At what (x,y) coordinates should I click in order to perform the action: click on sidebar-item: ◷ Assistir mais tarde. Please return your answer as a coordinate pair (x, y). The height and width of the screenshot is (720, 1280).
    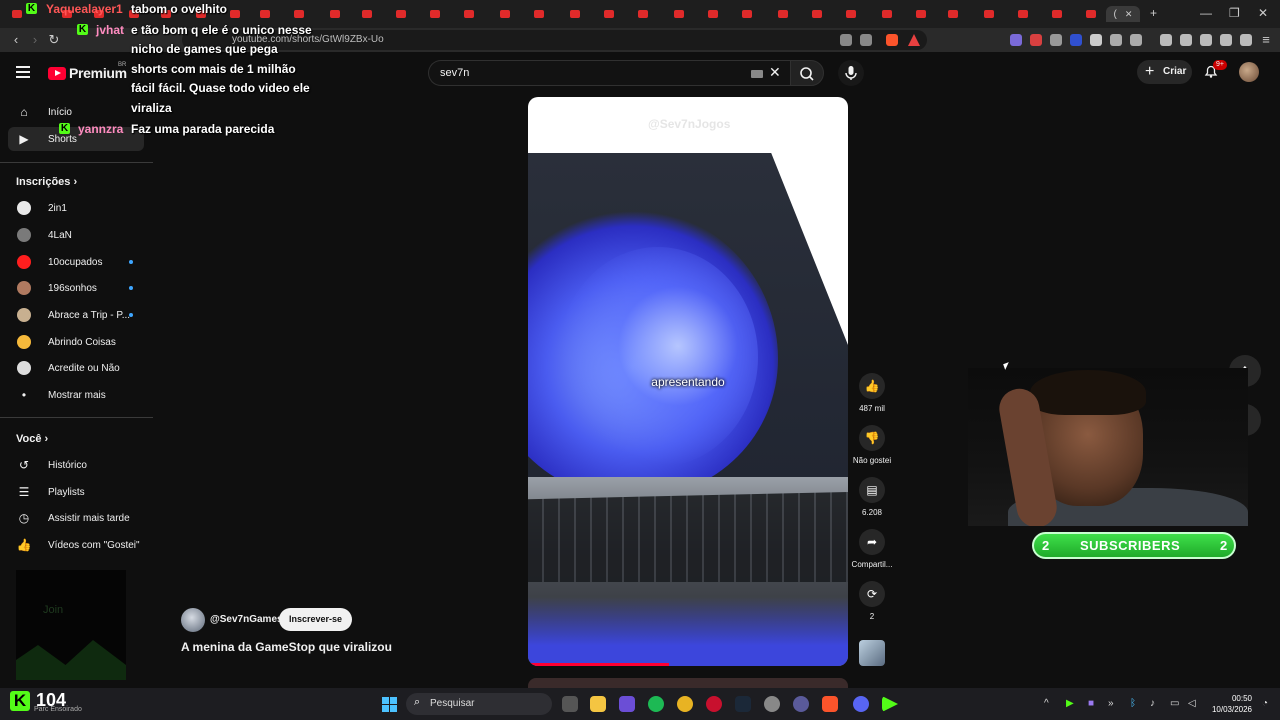
    Looking at the image, I should click on (72, 518).